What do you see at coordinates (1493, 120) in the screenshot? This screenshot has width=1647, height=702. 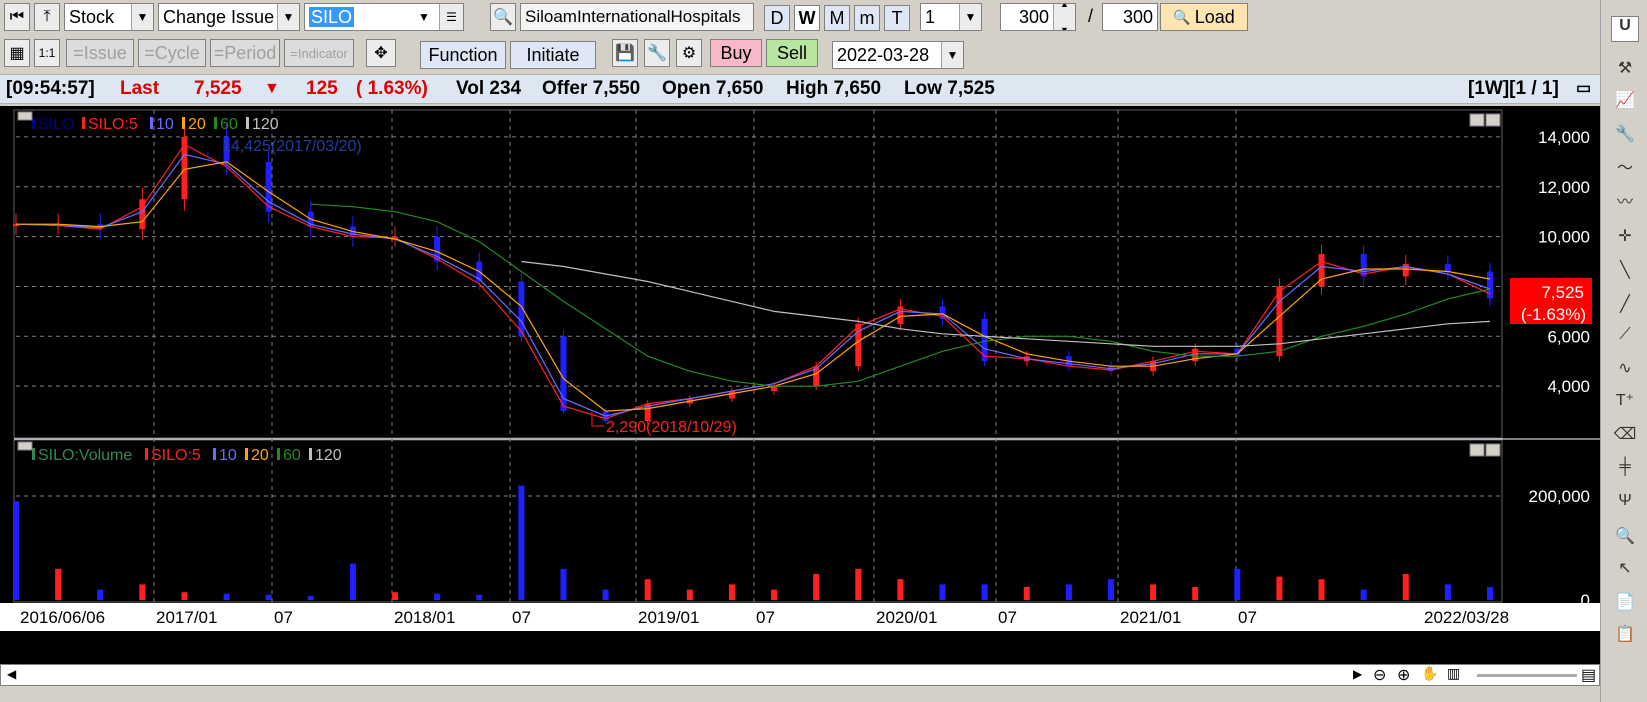 I see `panel-close-icon` at bounding box center [1493, 120].